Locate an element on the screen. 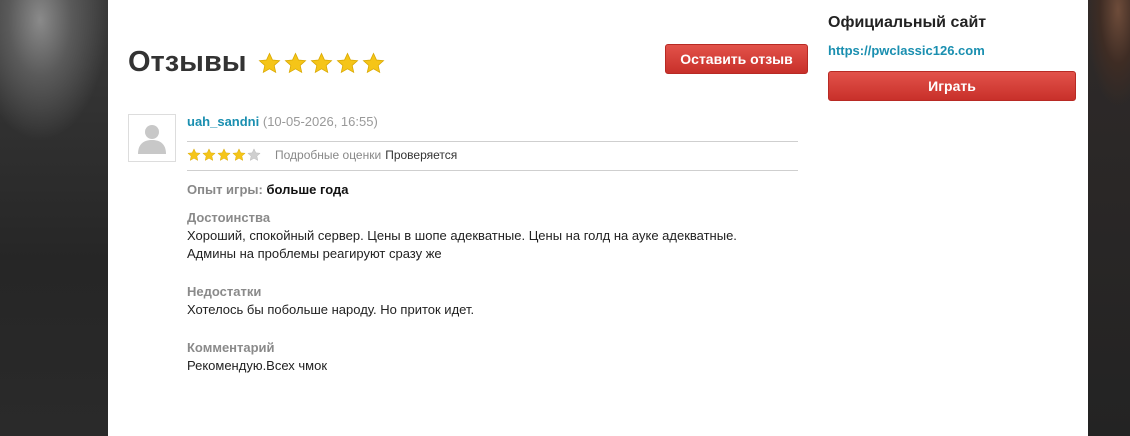 Image resolution: width=1130 pixels, height=436 pixels. review-header: uah_sandni (10-05-2026, 16:55) is located at coordinates (282, 122).